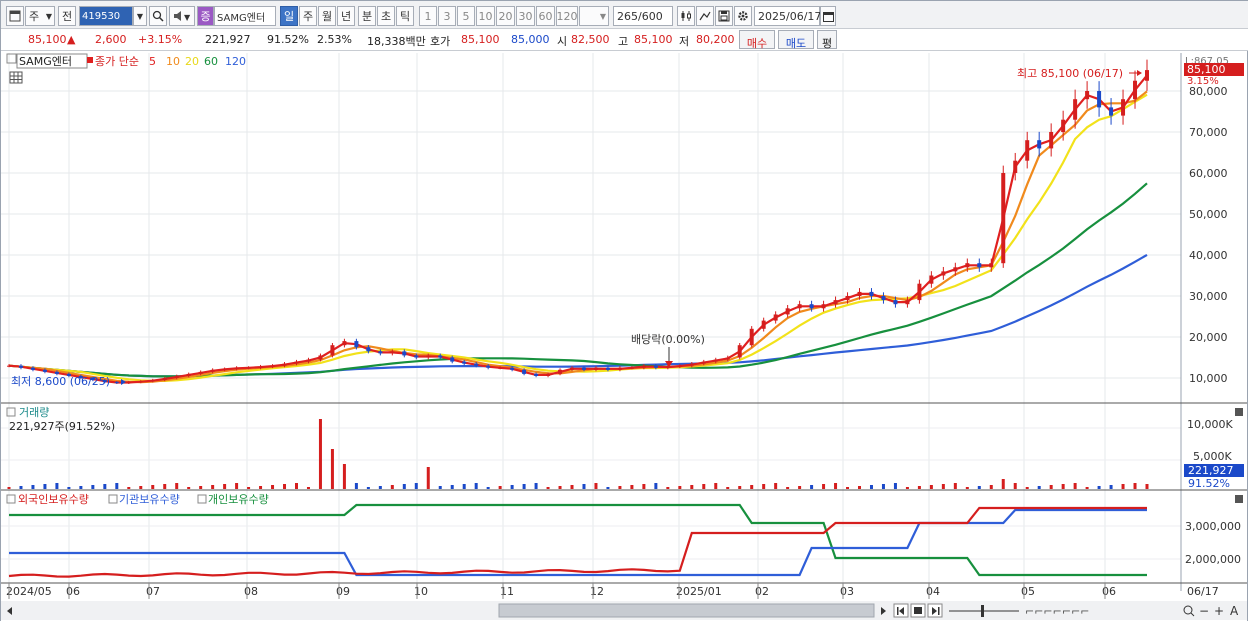 Image resolution: width=1248 pixels, height=621 pixels. I want to click on code-dropdown-icon: ▼, so click(140, 16).